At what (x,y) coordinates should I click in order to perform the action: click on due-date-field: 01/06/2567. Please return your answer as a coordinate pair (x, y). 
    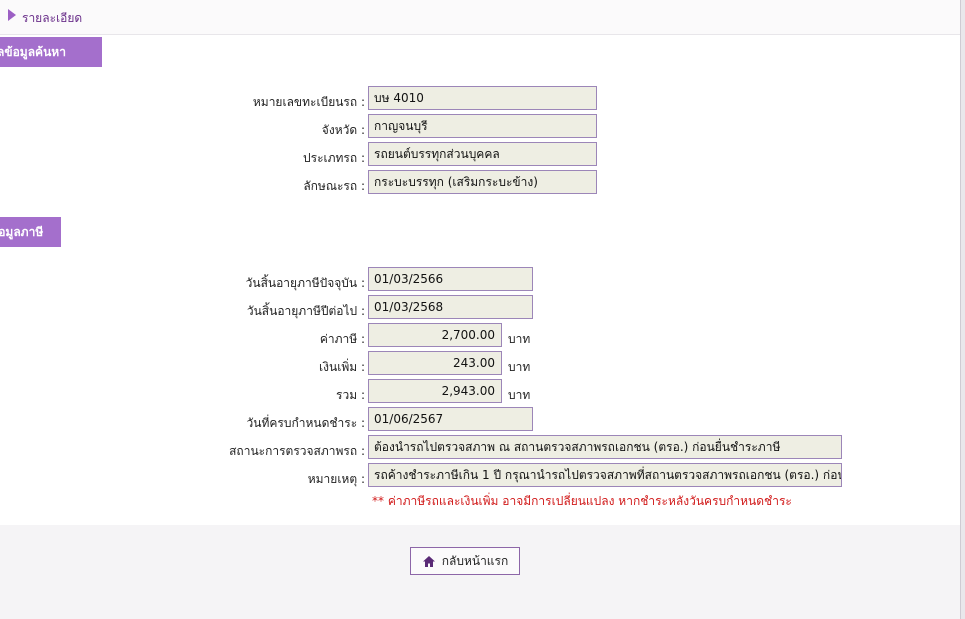
    Looking at the image, I should click on (450, 419).